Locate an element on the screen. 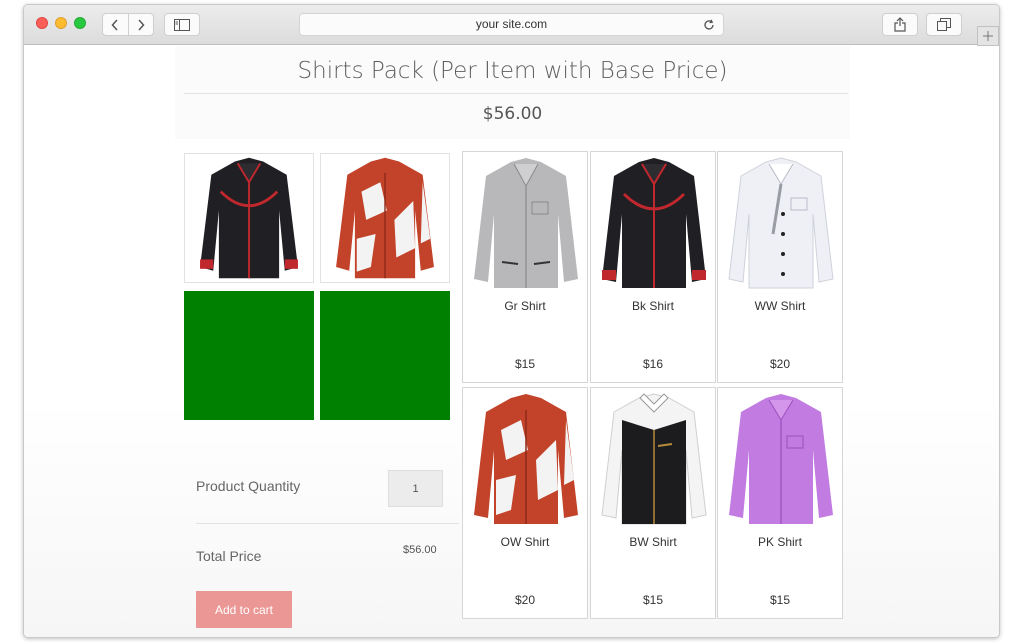 This screenshot has height=643, width=1024. chevron-left-icon is located at coordinates (114, 24).